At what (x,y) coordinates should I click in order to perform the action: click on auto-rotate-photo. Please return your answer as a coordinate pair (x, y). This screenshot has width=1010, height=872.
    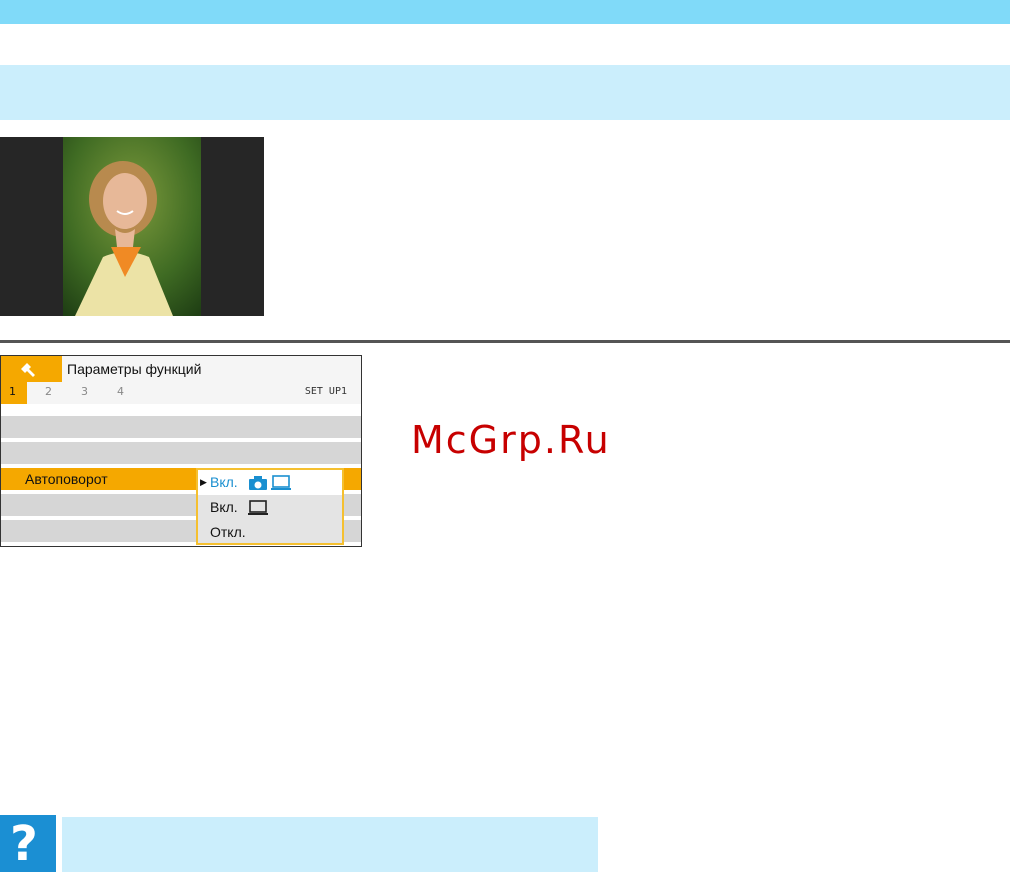
    Looking at the image, I should click on (132, 226).